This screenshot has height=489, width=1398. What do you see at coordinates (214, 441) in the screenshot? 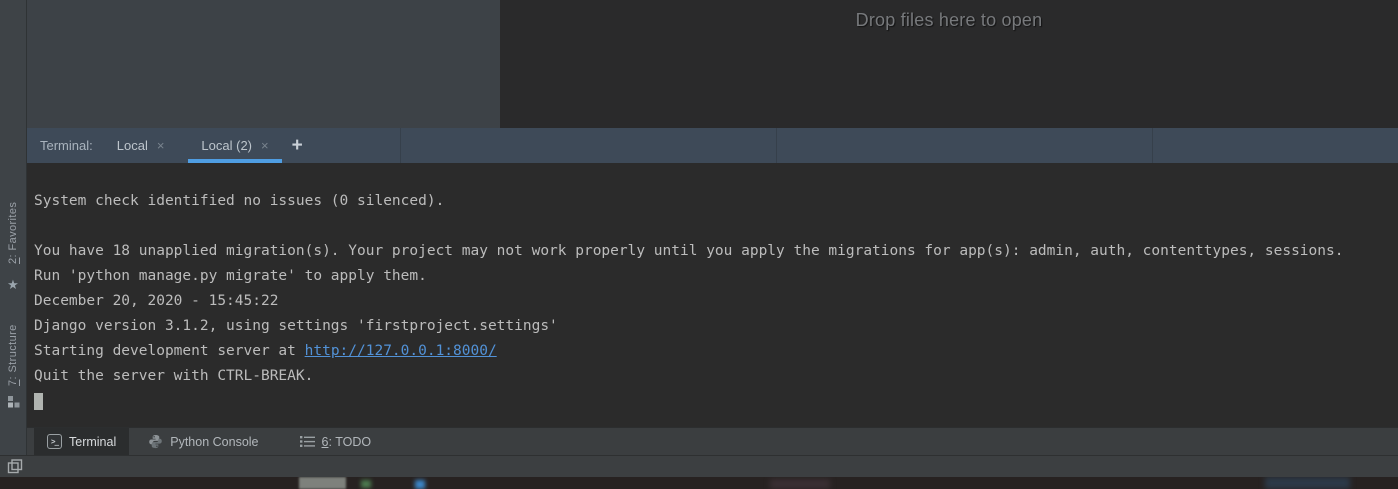
I see `tab-python-console-label: Python Console` at bounding box center [214, 441].